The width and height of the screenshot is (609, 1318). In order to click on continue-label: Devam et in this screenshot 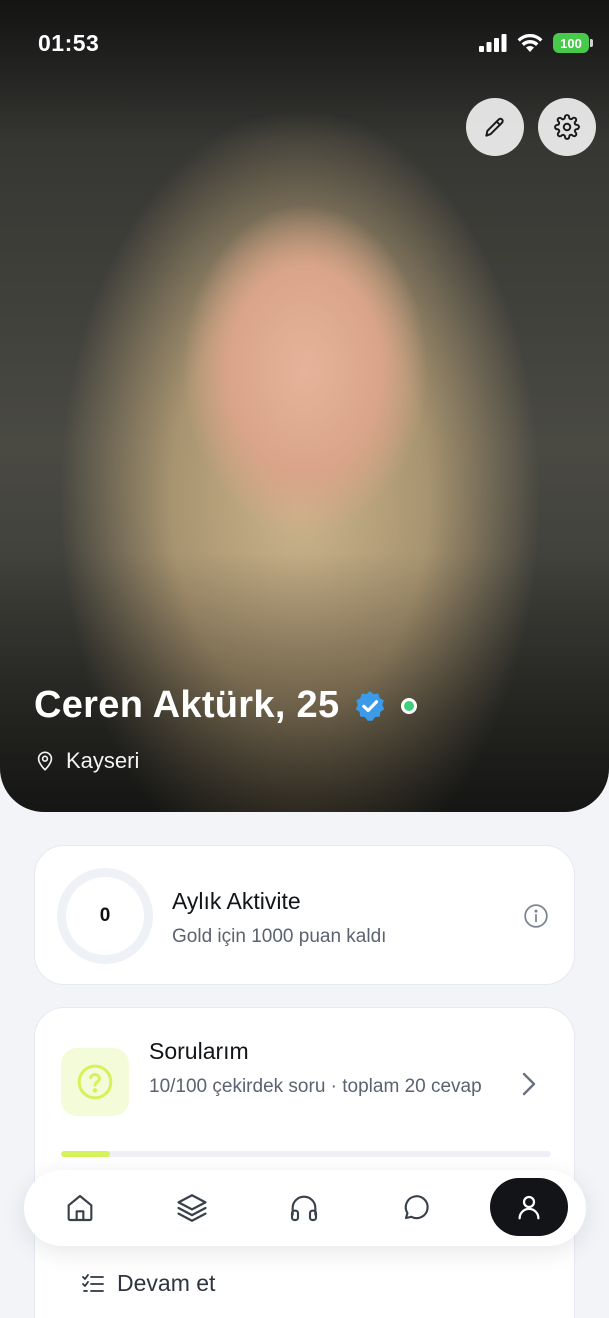, I will do `click(166, 1283)`.